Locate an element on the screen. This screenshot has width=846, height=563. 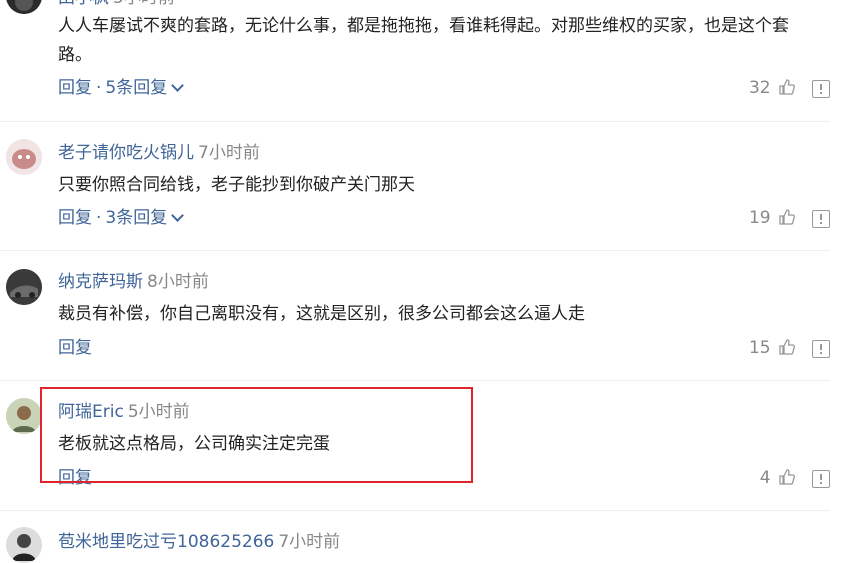
comment-text: 裁员有补偿，你自己离职没有，这就是区别，很多公司都会这么逼人走 is located at coordinates (321, 314).